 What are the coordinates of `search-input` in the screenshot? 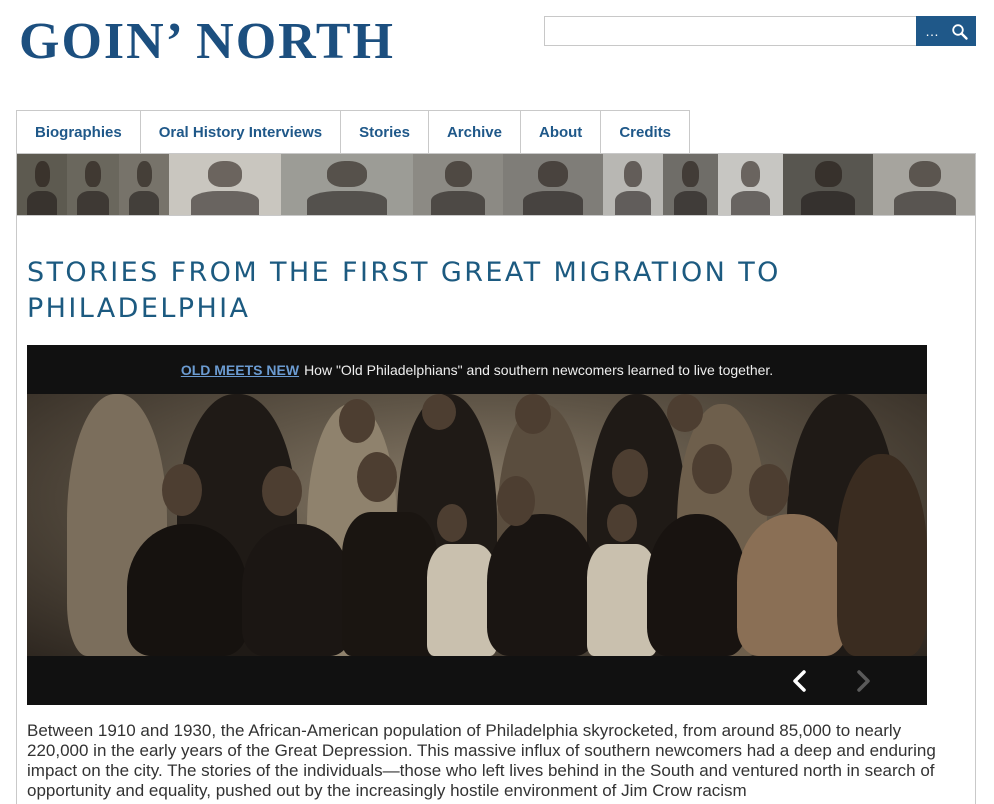 It's located at (730, 31).